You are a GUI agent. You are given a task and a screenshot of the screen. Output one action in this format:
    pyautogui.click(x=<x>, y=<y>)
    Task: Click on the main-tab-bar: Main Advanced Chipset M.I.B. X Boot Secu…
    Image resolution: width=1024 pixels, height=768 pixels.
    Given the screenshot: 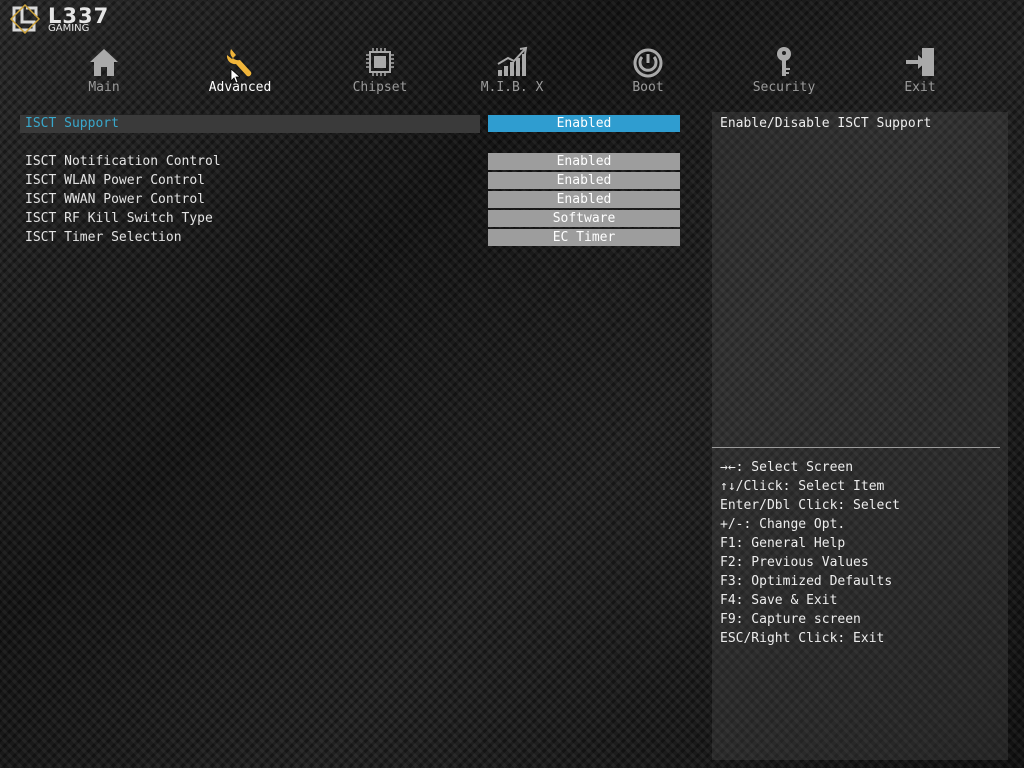 What is the action you would take?
    pyautogui.click(x=512, y=70)
    